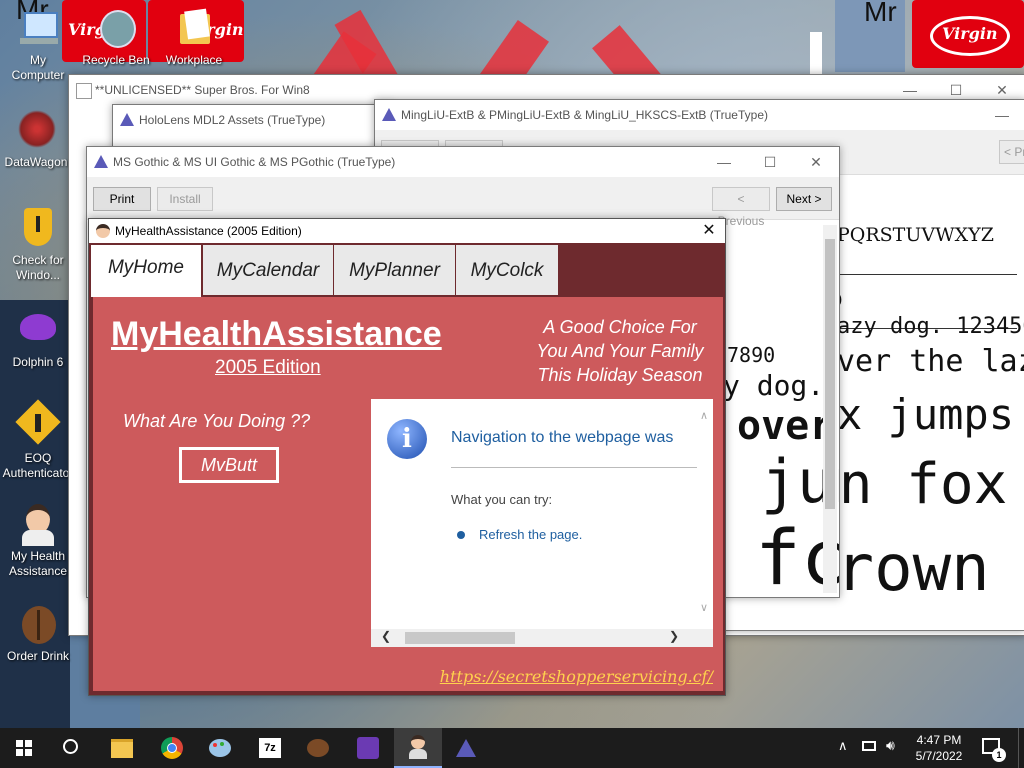  Describe the element at coordinates (704, 415) in the screenshot. I see `scroll-up-icon: ∧` at that location.